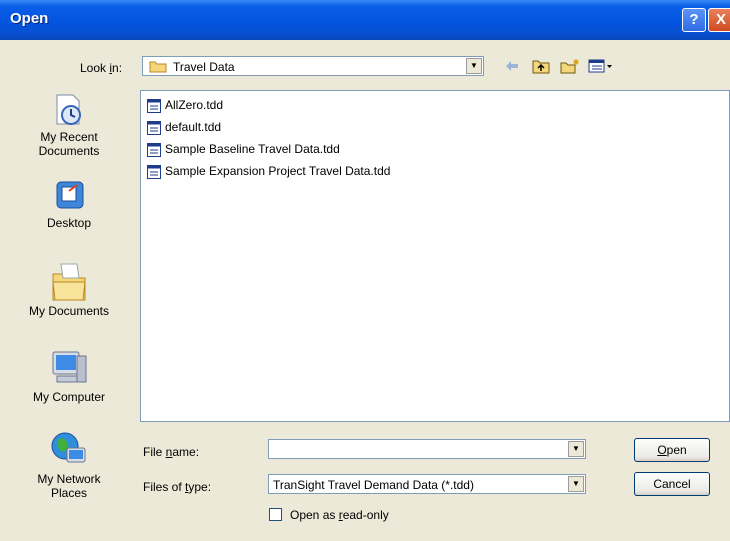  I want to click on folder-icon, so click(158, 67).